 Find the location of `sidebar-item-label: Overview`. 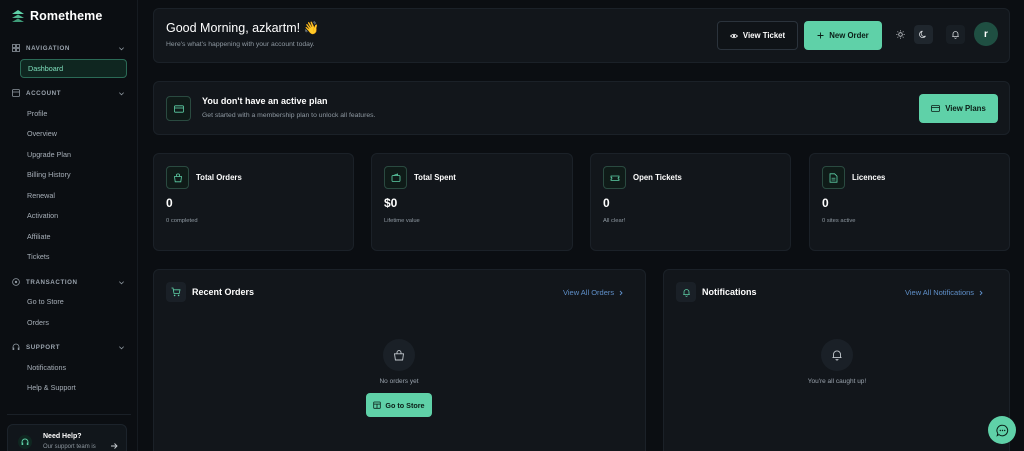

sidebar-item-label: Overview is located at coordinates (42, 133).